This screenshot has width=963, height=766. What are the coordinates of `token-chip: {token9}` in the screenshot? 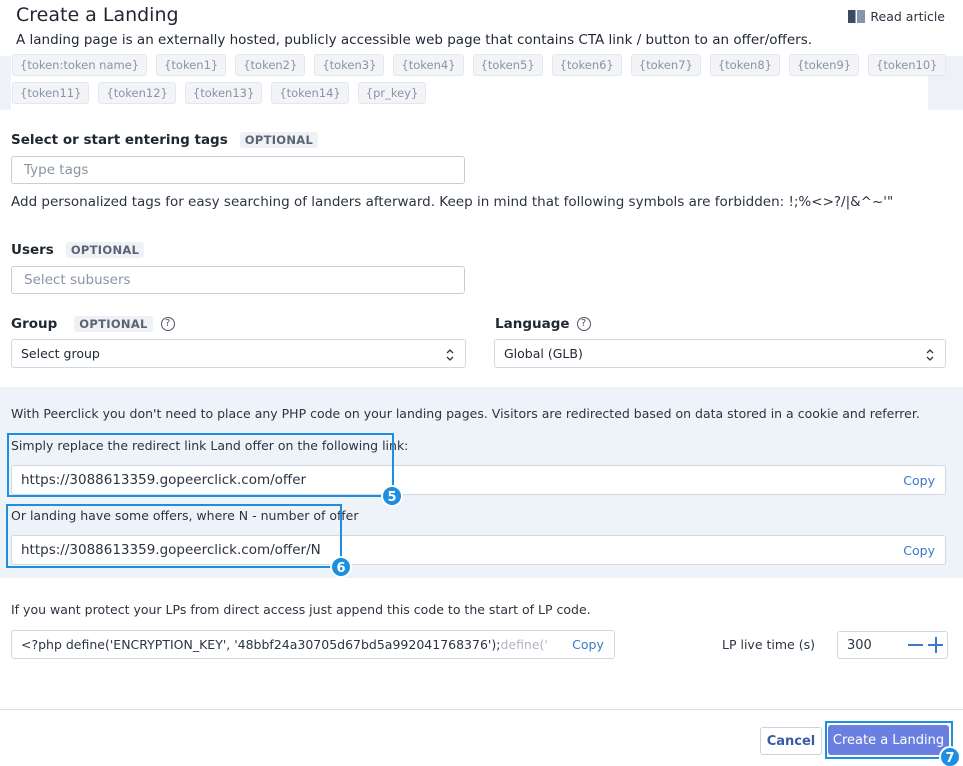 It's located at (824, 65).